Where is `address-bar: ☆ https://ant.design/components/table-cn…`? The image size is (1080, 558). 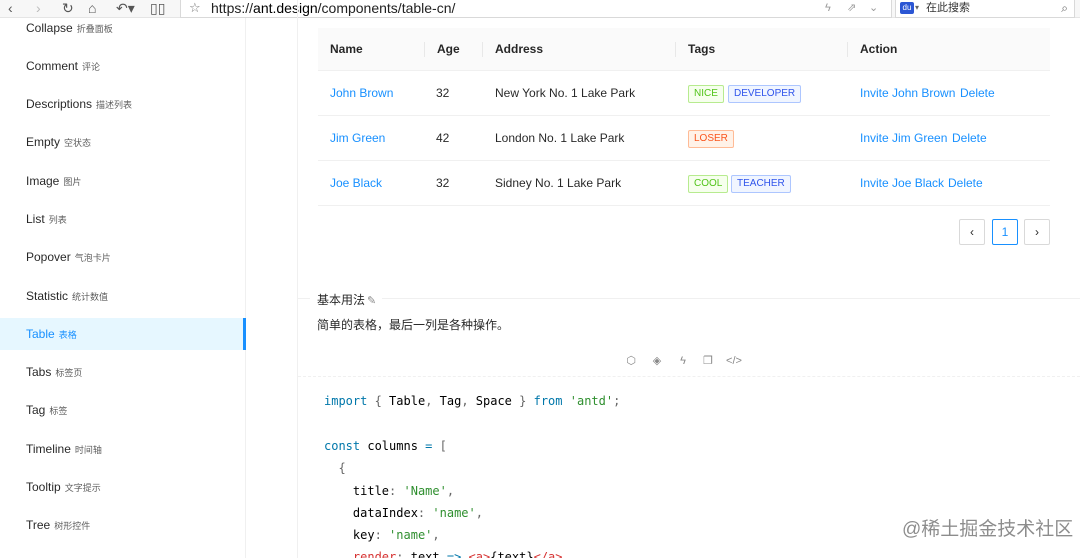
address-bar: ☆ https://ant.design/components/table-cn… is located at coordinates (536, 9).